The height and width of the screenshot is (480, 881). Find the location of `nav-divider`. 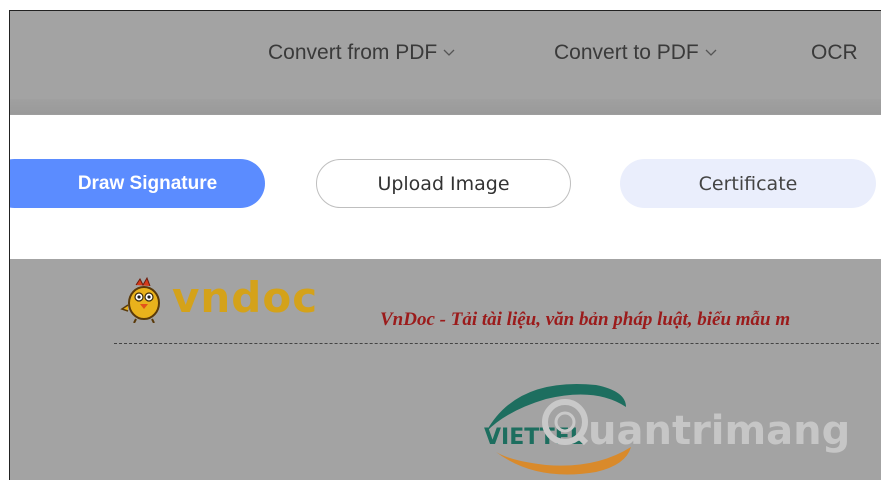

nav-divider is located at coordinates (445, 106).